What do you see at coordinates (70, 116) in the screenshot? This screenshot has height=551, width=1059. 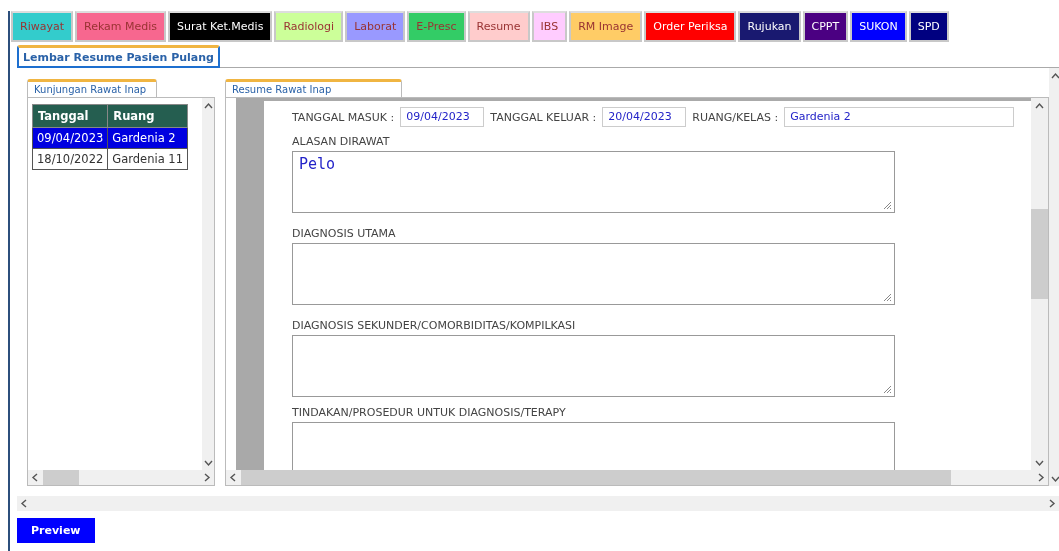 I see `column-header: Tanggal` at bounding box center [70, 116].